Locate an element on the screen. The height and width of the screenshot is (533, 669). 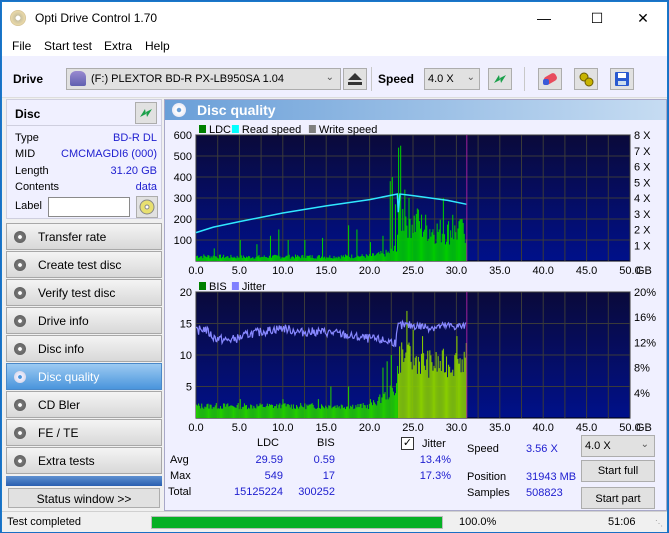
speed-select: 4.0 X ⌄ is located at coordinates (452, 79).